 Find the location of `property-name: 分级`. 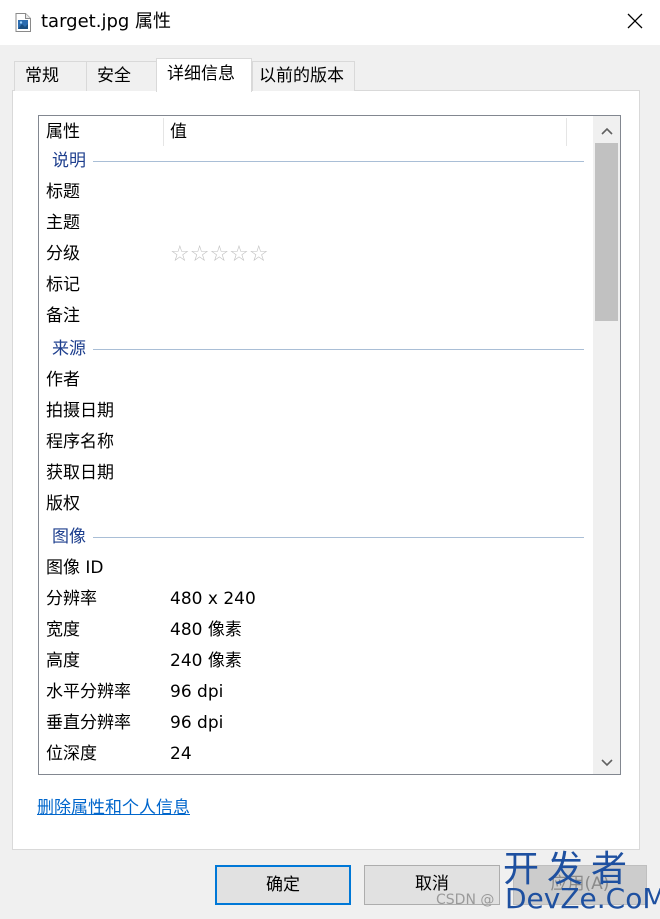

property-name: 分级 is located at coordinates (63, 254).